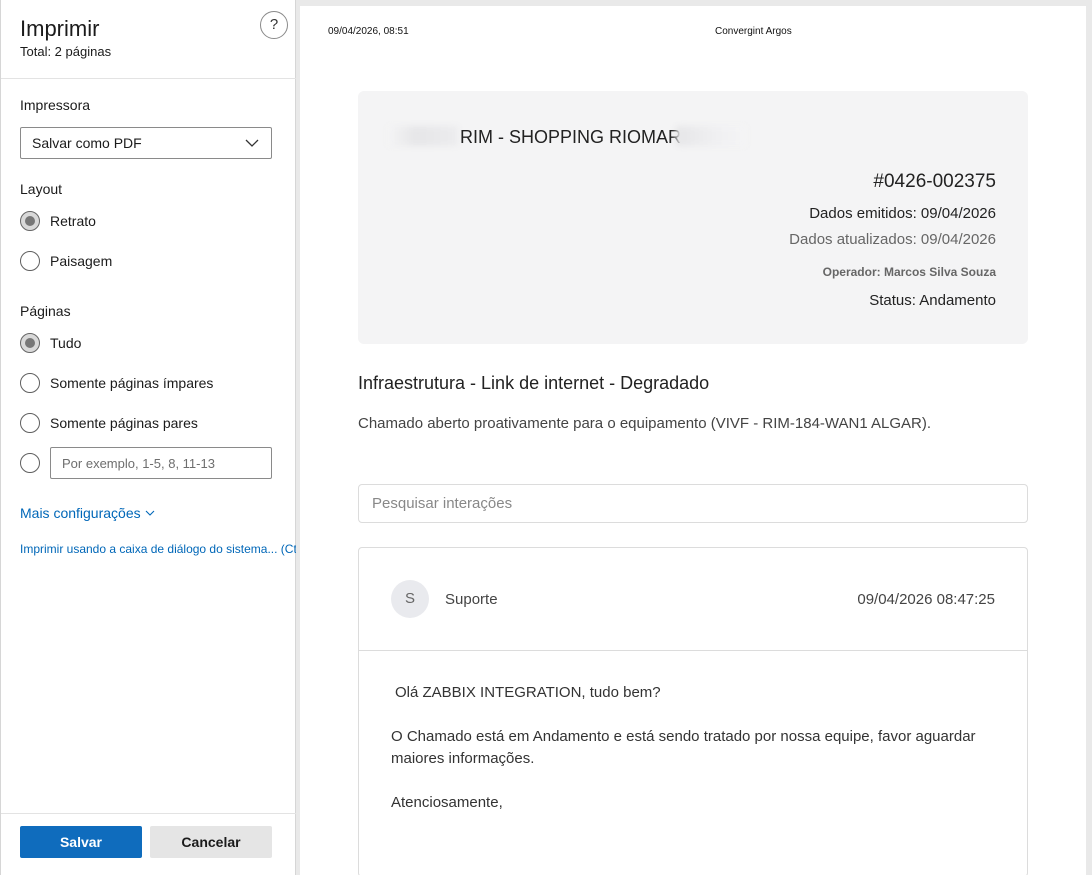 The height and width of the screenshot is (875, 1092). What do you see at coordinates (41, 189) in the screenshot?
I see `layout-label: Layout` at bounding box center [41, 189].